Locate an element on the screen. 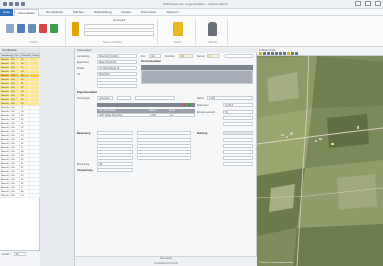 The height and width of the screenshot is (266, 383). usage-field: Ackerland is located at coordinates (105, 98).